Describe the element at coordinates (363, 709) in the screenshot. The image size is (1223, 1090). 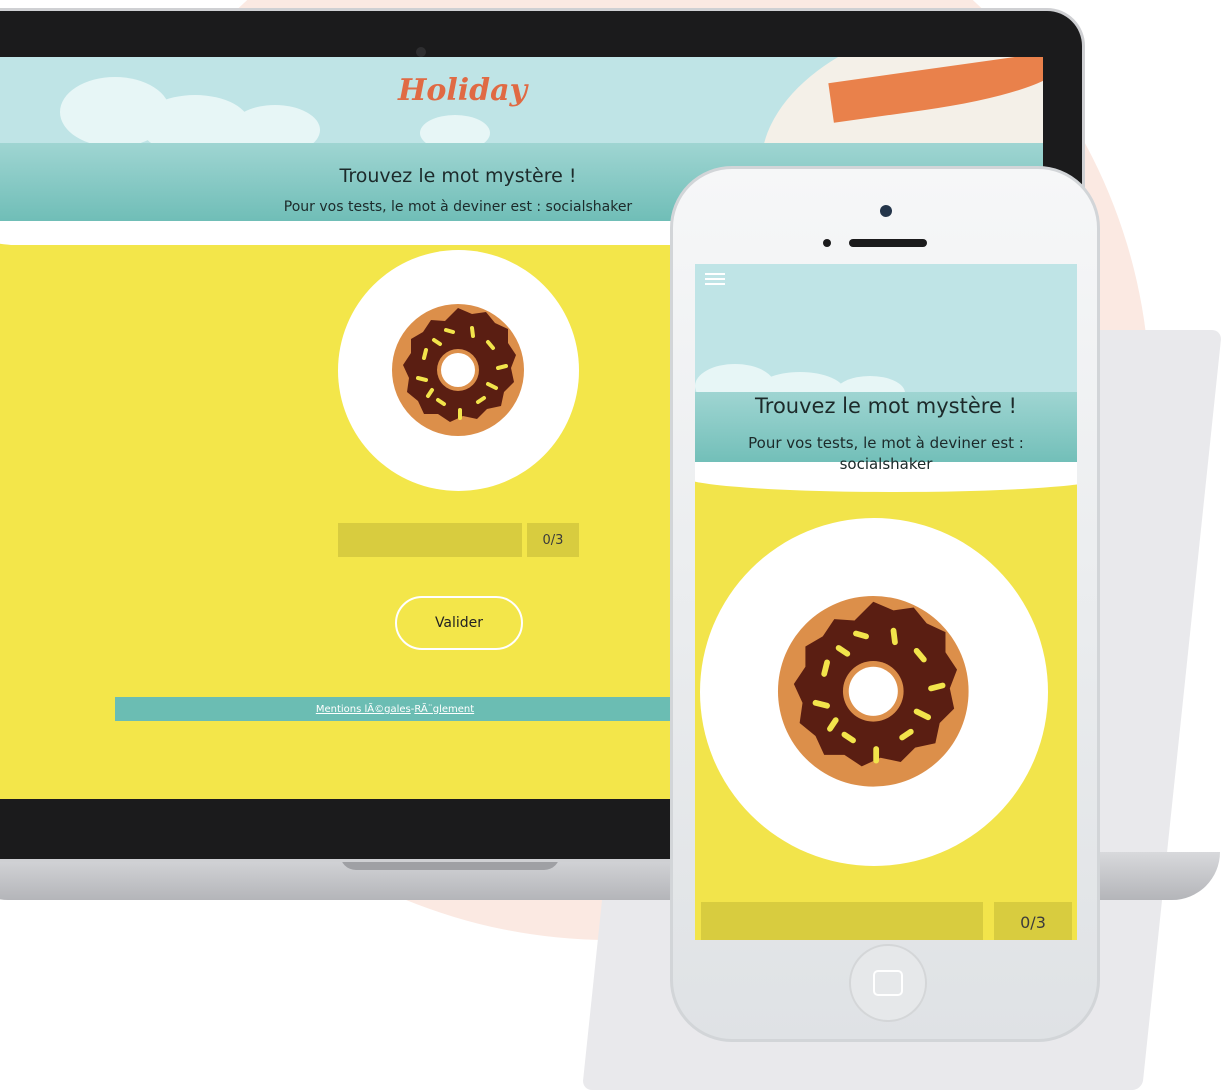
I see `legal-link: Mentions lÃ©gales` at that location.